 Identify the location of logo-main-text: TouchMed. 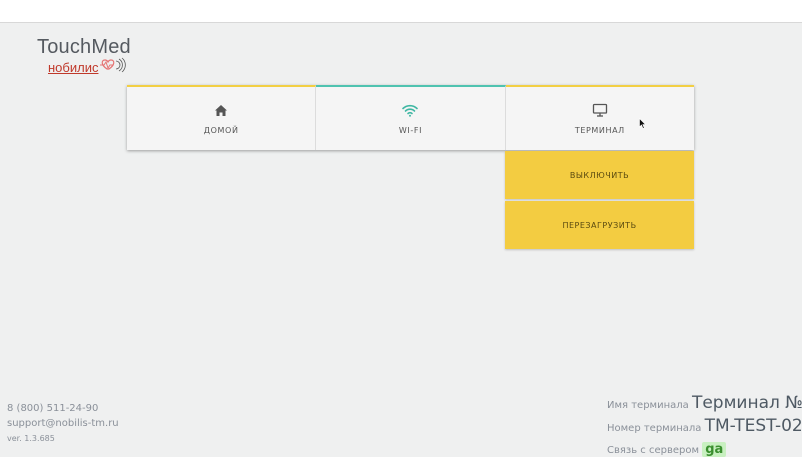
(84, 47).